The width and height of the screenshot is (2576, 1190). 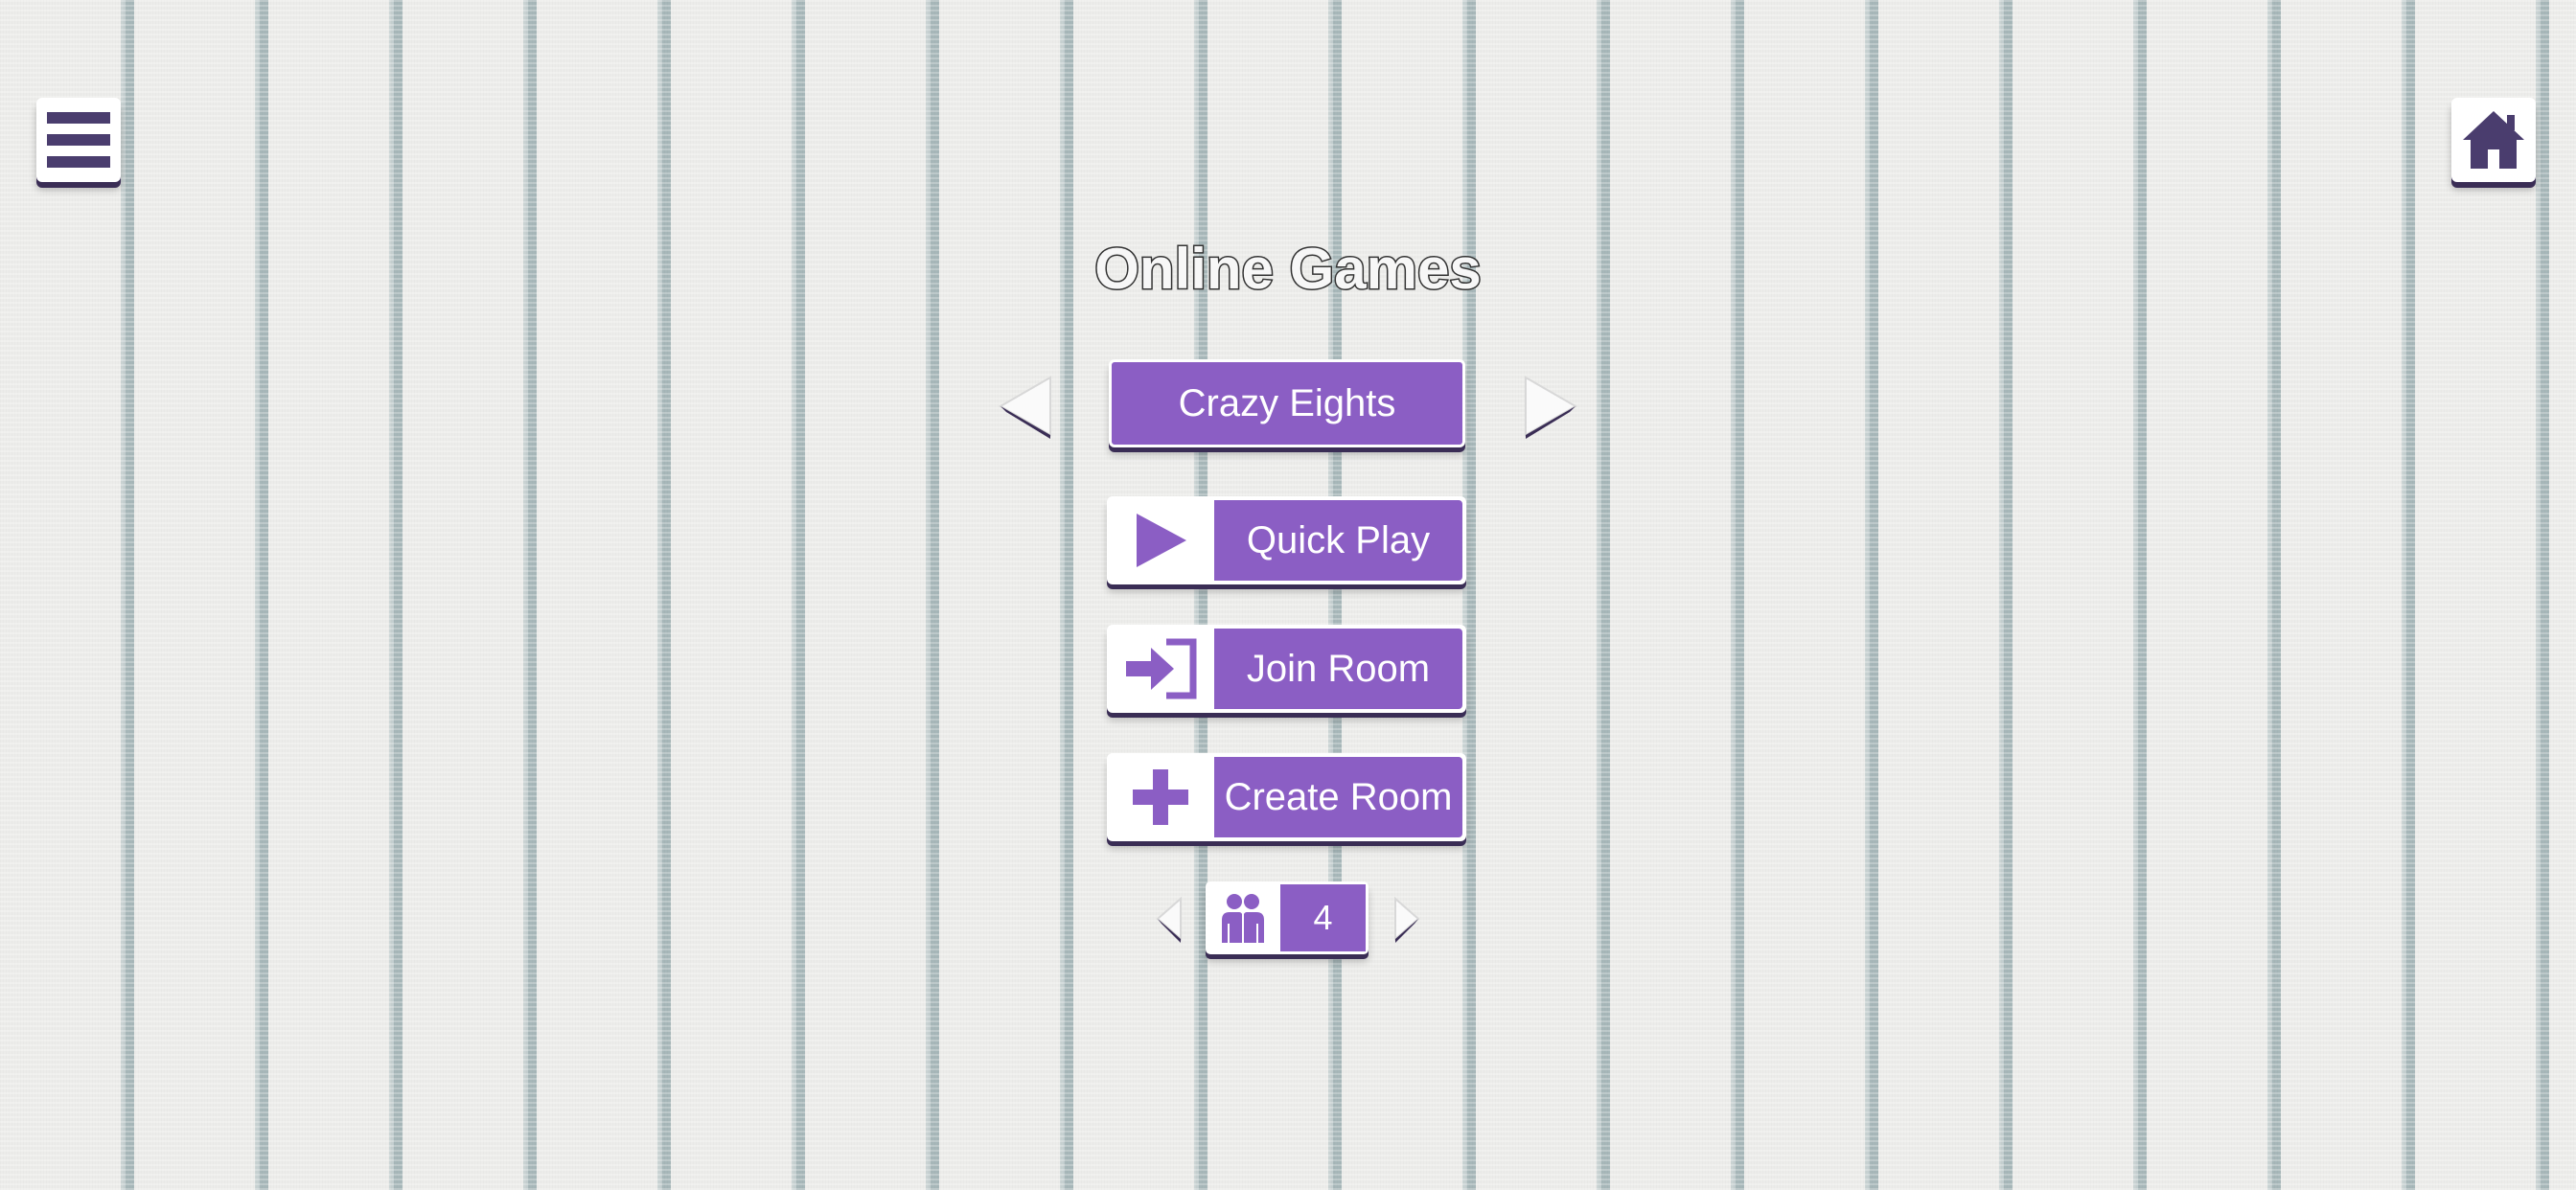 I want to click on join-room-label: Join Room, so click(x=1338, y=669).